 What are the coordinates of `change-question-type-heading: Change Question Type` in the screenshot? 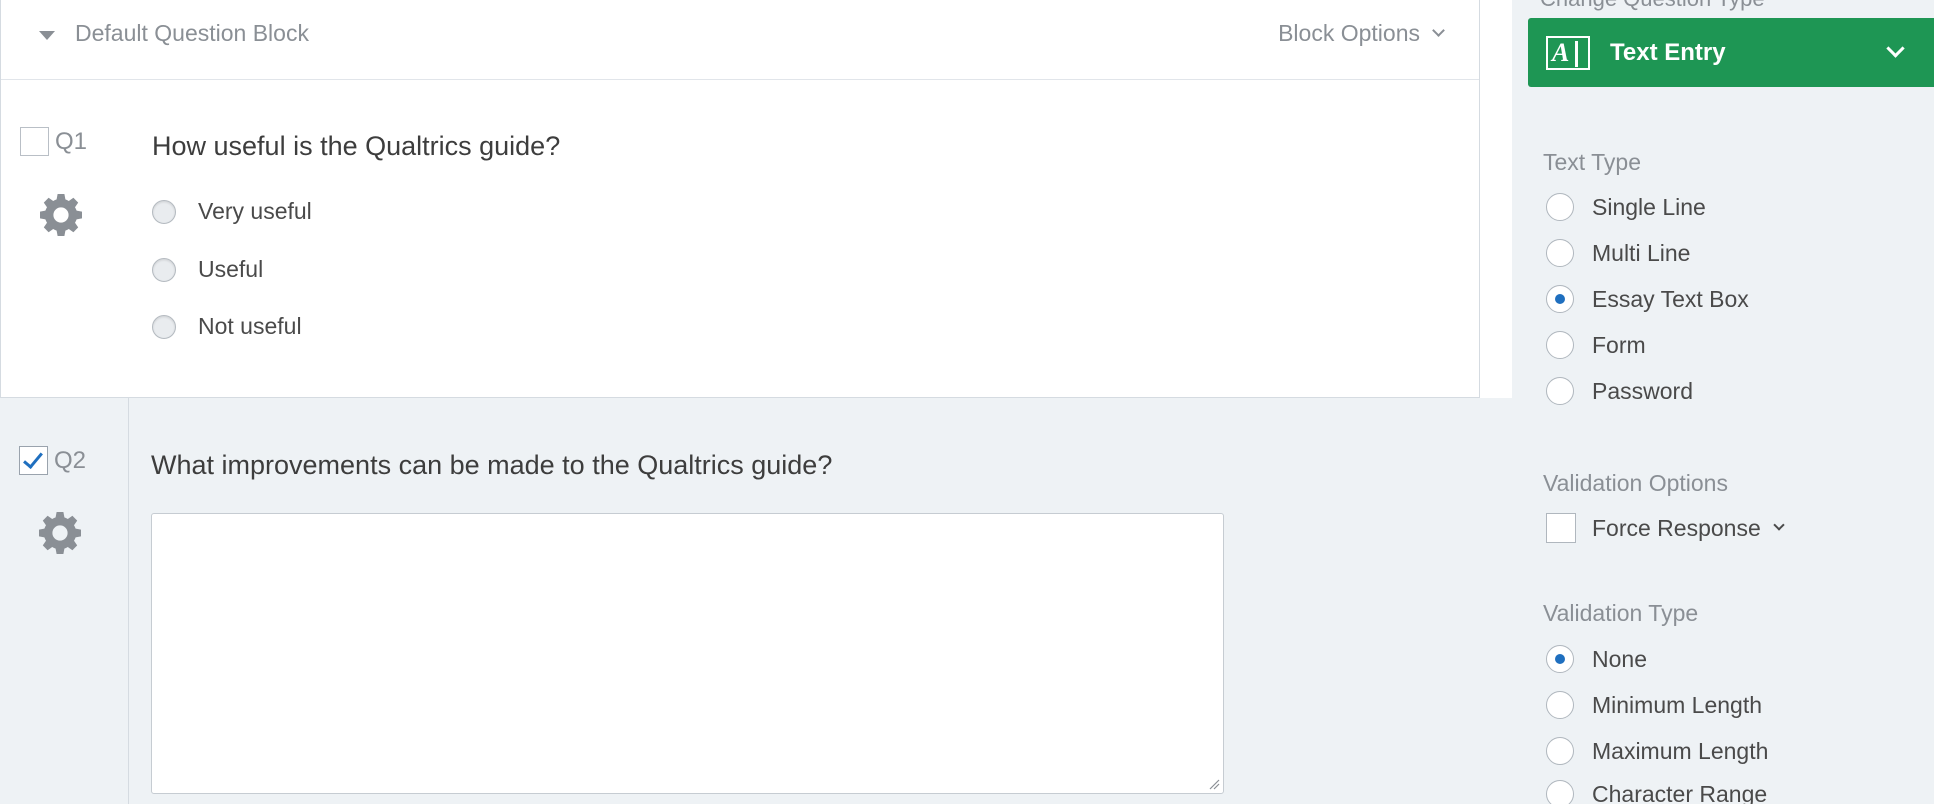 It's located at (1652, 6).